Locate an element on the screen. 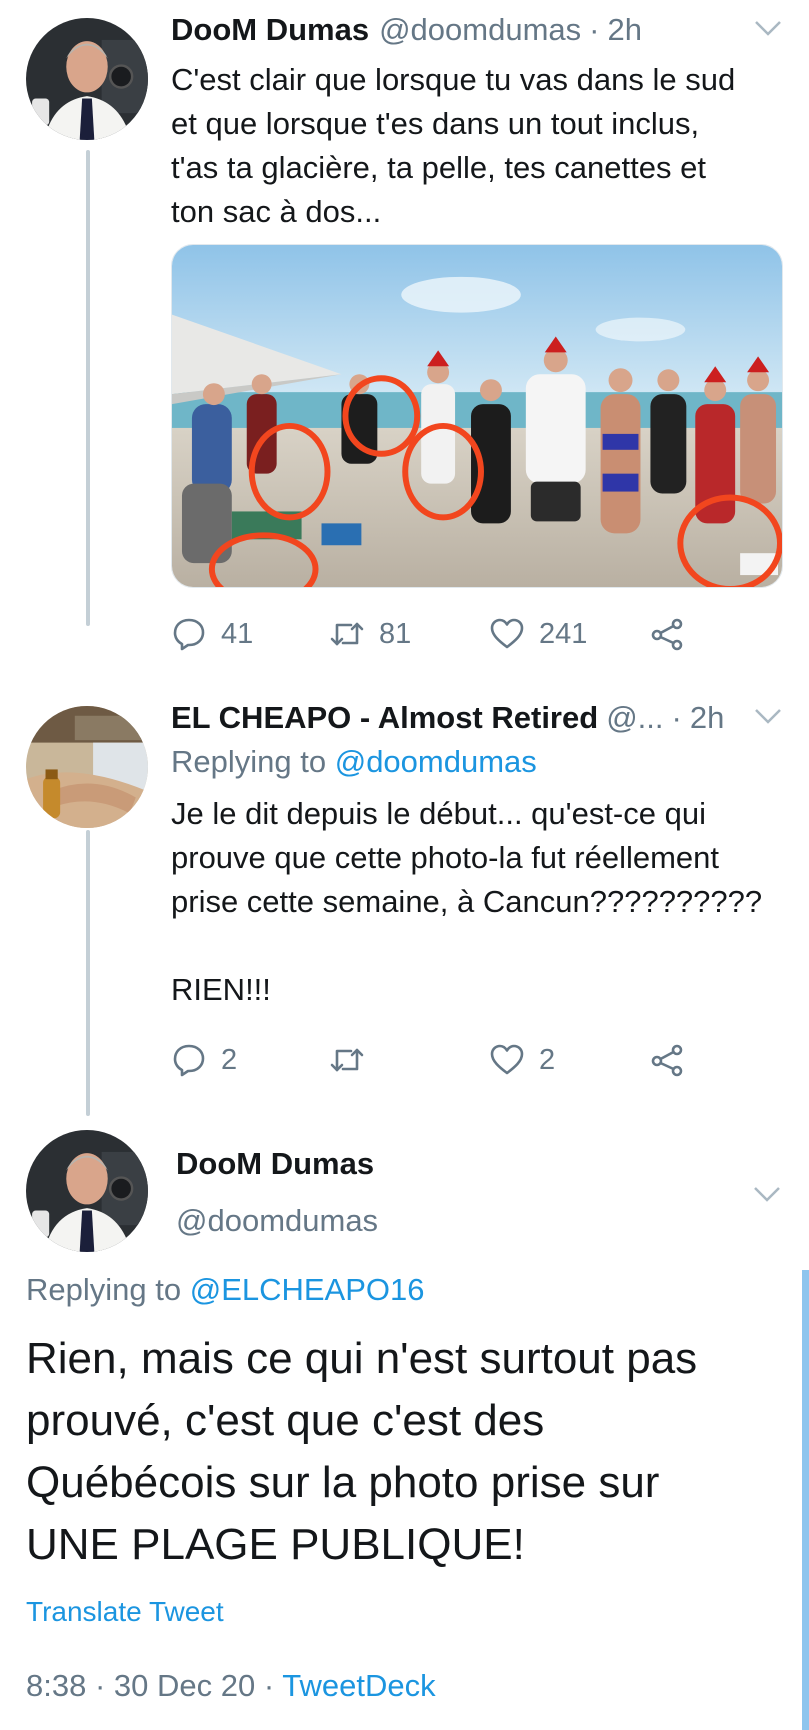 The image size is (809, 1730). tweet-date: 30 Dec 20 is located at coordinates (184, 1685).